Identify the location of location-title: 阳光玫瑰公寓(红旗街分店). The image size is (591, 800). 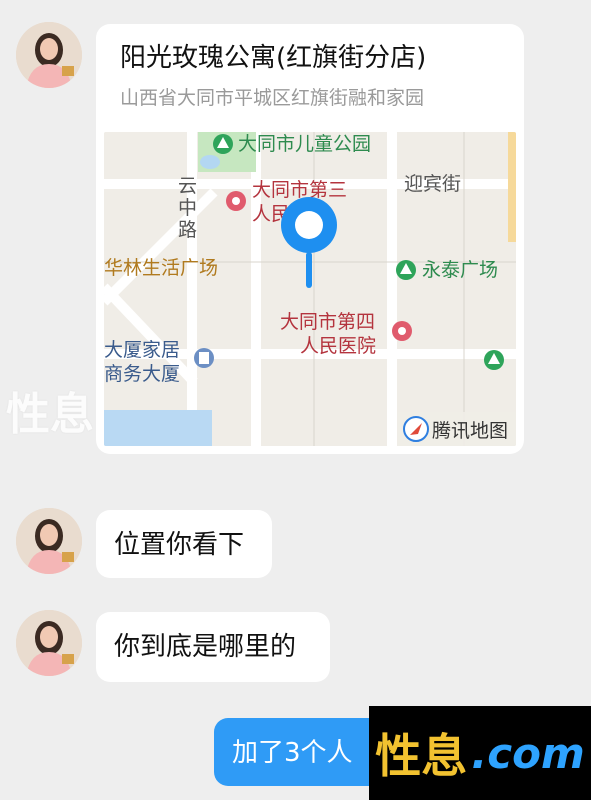
(273, 58).